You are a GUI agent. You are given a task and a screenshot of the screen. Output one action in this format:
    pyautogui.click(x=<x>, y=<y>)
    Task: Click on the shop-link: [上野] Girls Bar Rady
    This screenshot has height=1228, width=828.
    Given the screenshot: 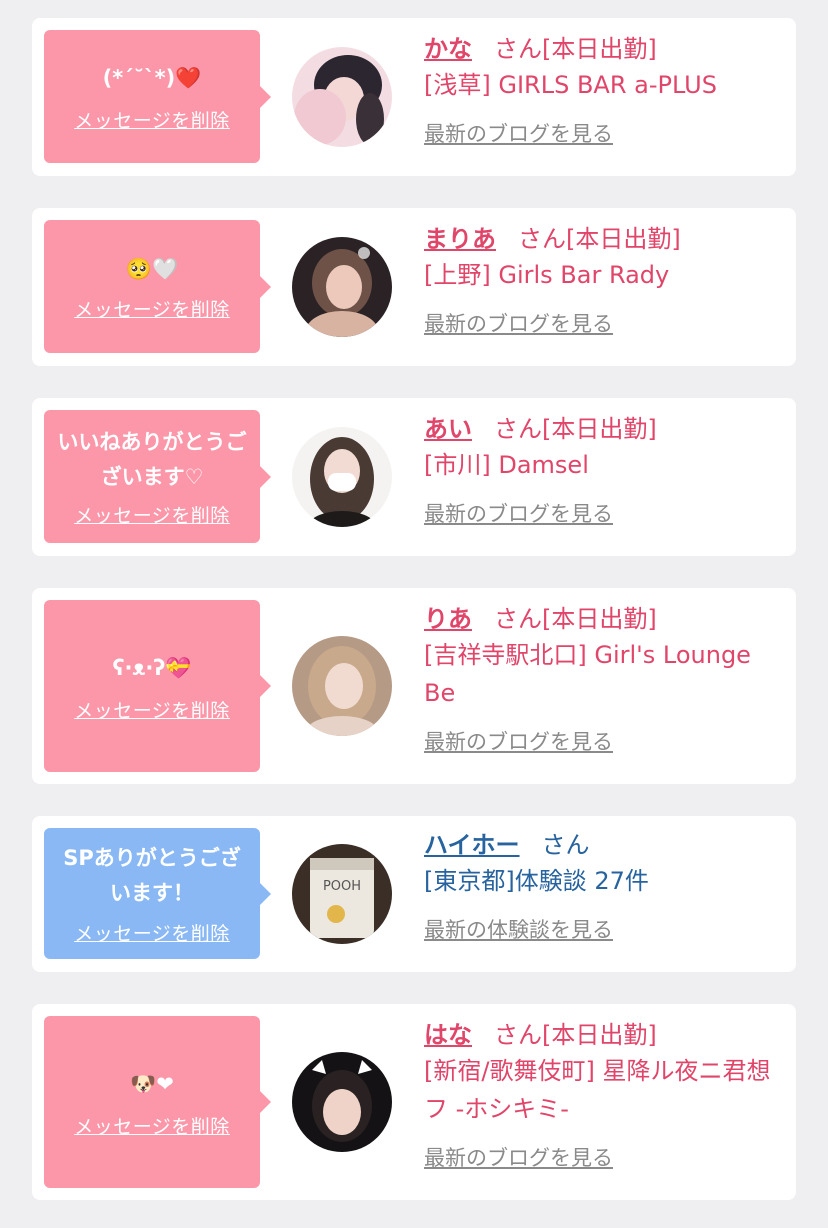 What is the action you would take?
    pyautogui.click(x=601, y=275)
    